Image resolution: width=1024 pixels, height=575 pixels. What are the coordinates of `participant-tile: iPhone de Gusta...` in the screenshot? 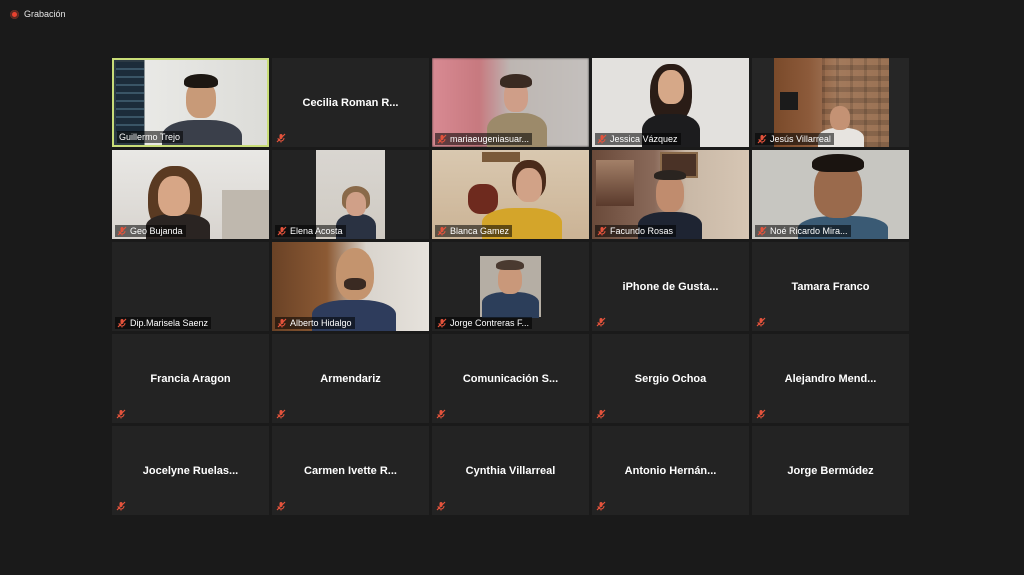 It's located at (670, 286).